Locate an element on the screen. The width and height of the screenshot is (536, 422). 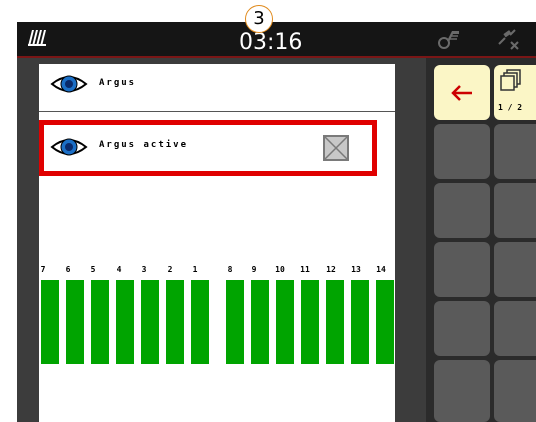
copy-pages-icon is located at coordinates (511, 82).